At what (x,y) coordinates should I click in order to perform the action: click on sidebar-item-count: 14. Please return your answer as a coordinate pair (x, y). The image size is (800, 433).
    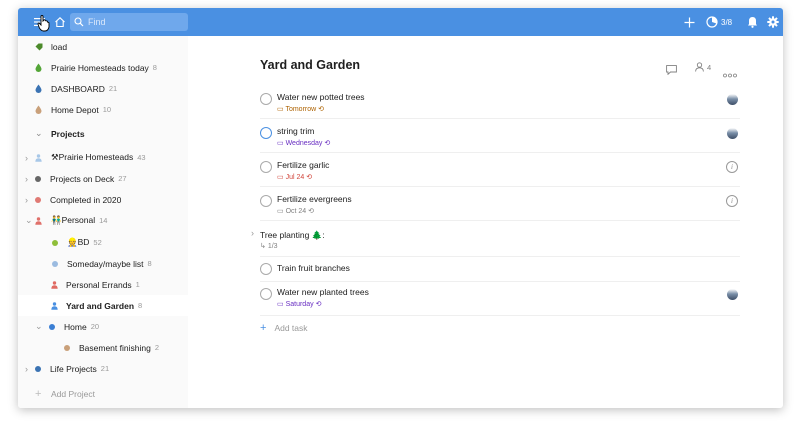
    Looking at the image, I should click on (103, 220).